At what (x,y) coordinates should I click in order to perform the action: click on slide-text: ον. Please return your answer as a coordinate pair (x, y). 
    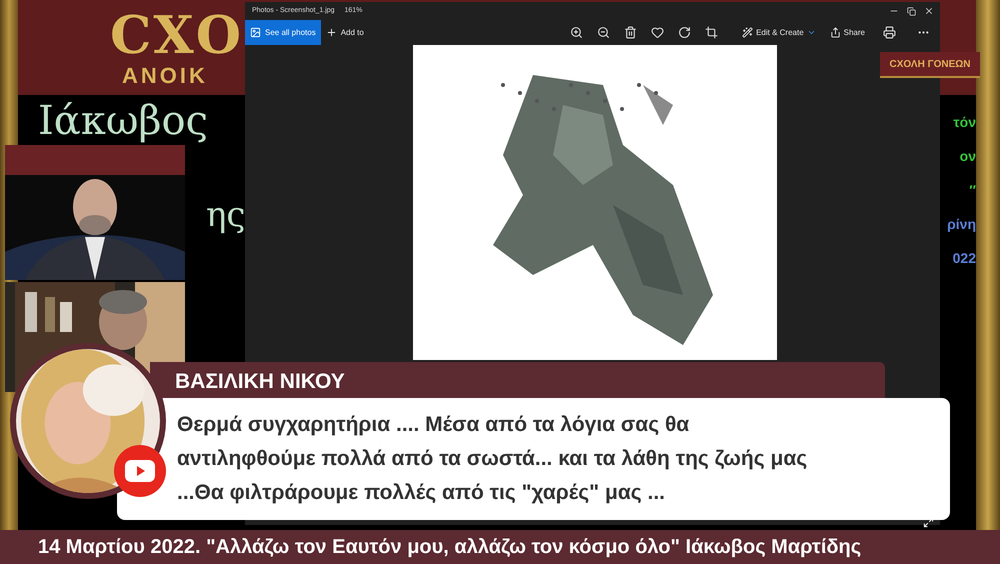
    Looking at the image, I should click on (968, 156).